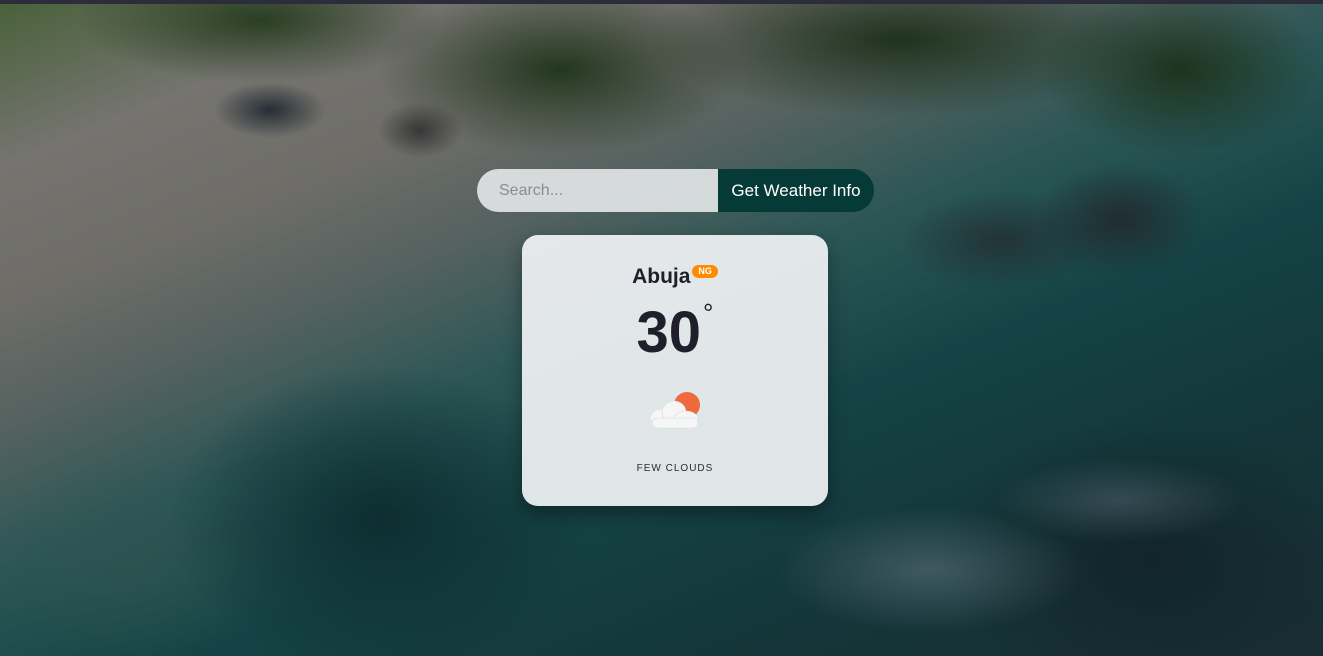 Image resolution: width=1323 pixels, height=656 pixels. I want to click on get-weather-button: Get Weather Info, so click(796, 190).